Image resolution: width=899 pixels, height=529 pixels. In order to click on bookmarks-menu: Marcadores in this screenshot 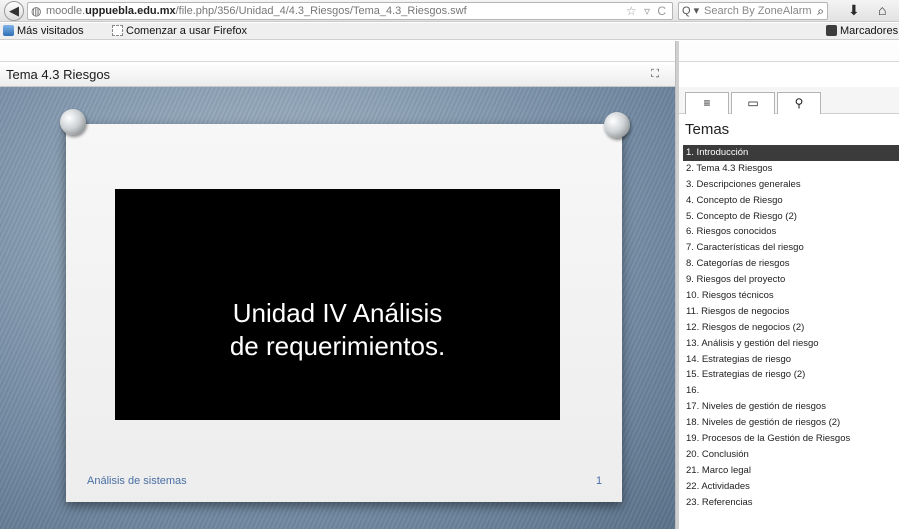, I will do `click(862, 31)`.